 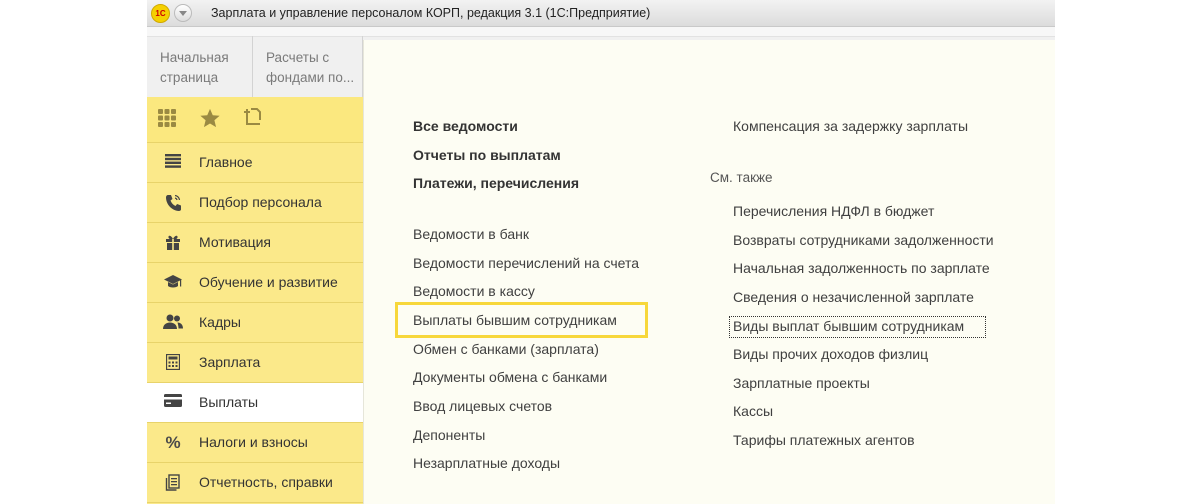 I want to click on sidebar-item-recruitment: Подбор персонала, so click(x=255, y=203).